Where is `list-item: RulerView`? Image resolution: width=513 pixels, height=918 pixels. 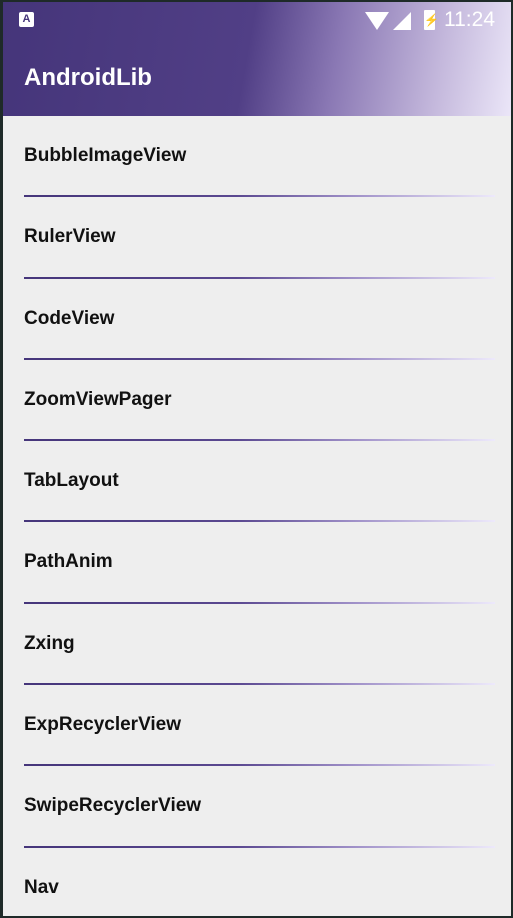 list-item: RulerView is located at coordinates (257, 238).